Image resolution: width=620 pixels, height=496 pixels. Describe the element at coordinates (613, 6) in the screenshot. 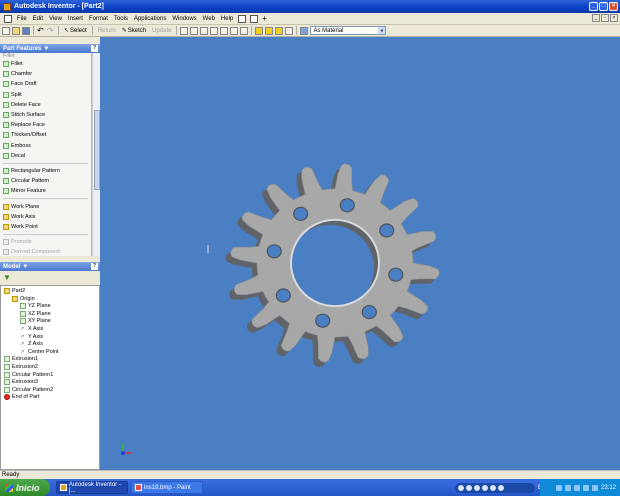

I see `close-button: ×` at that location.